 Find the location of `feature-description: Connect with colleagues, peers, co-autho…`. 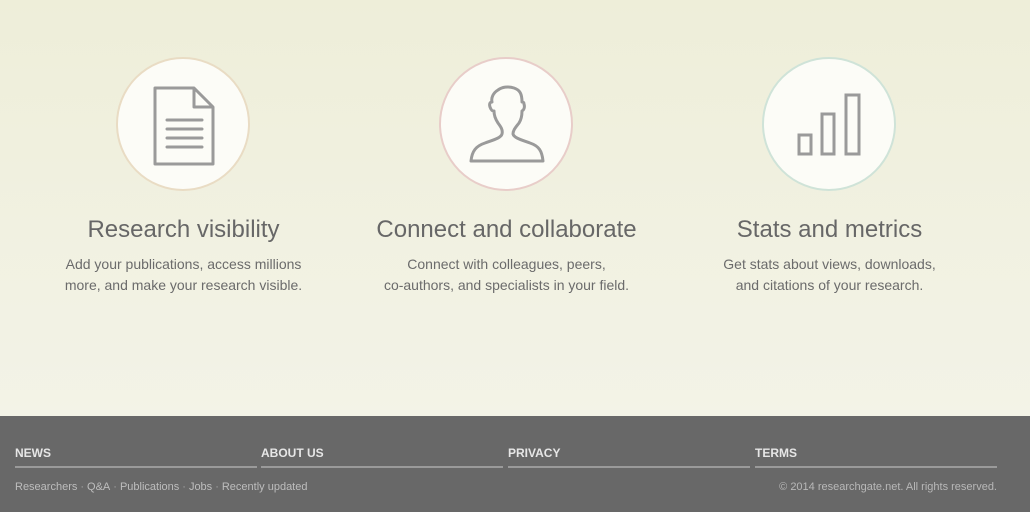

feature-description: Connect with colleagues, peers, co-autho… is located at coordinates (506, 275).